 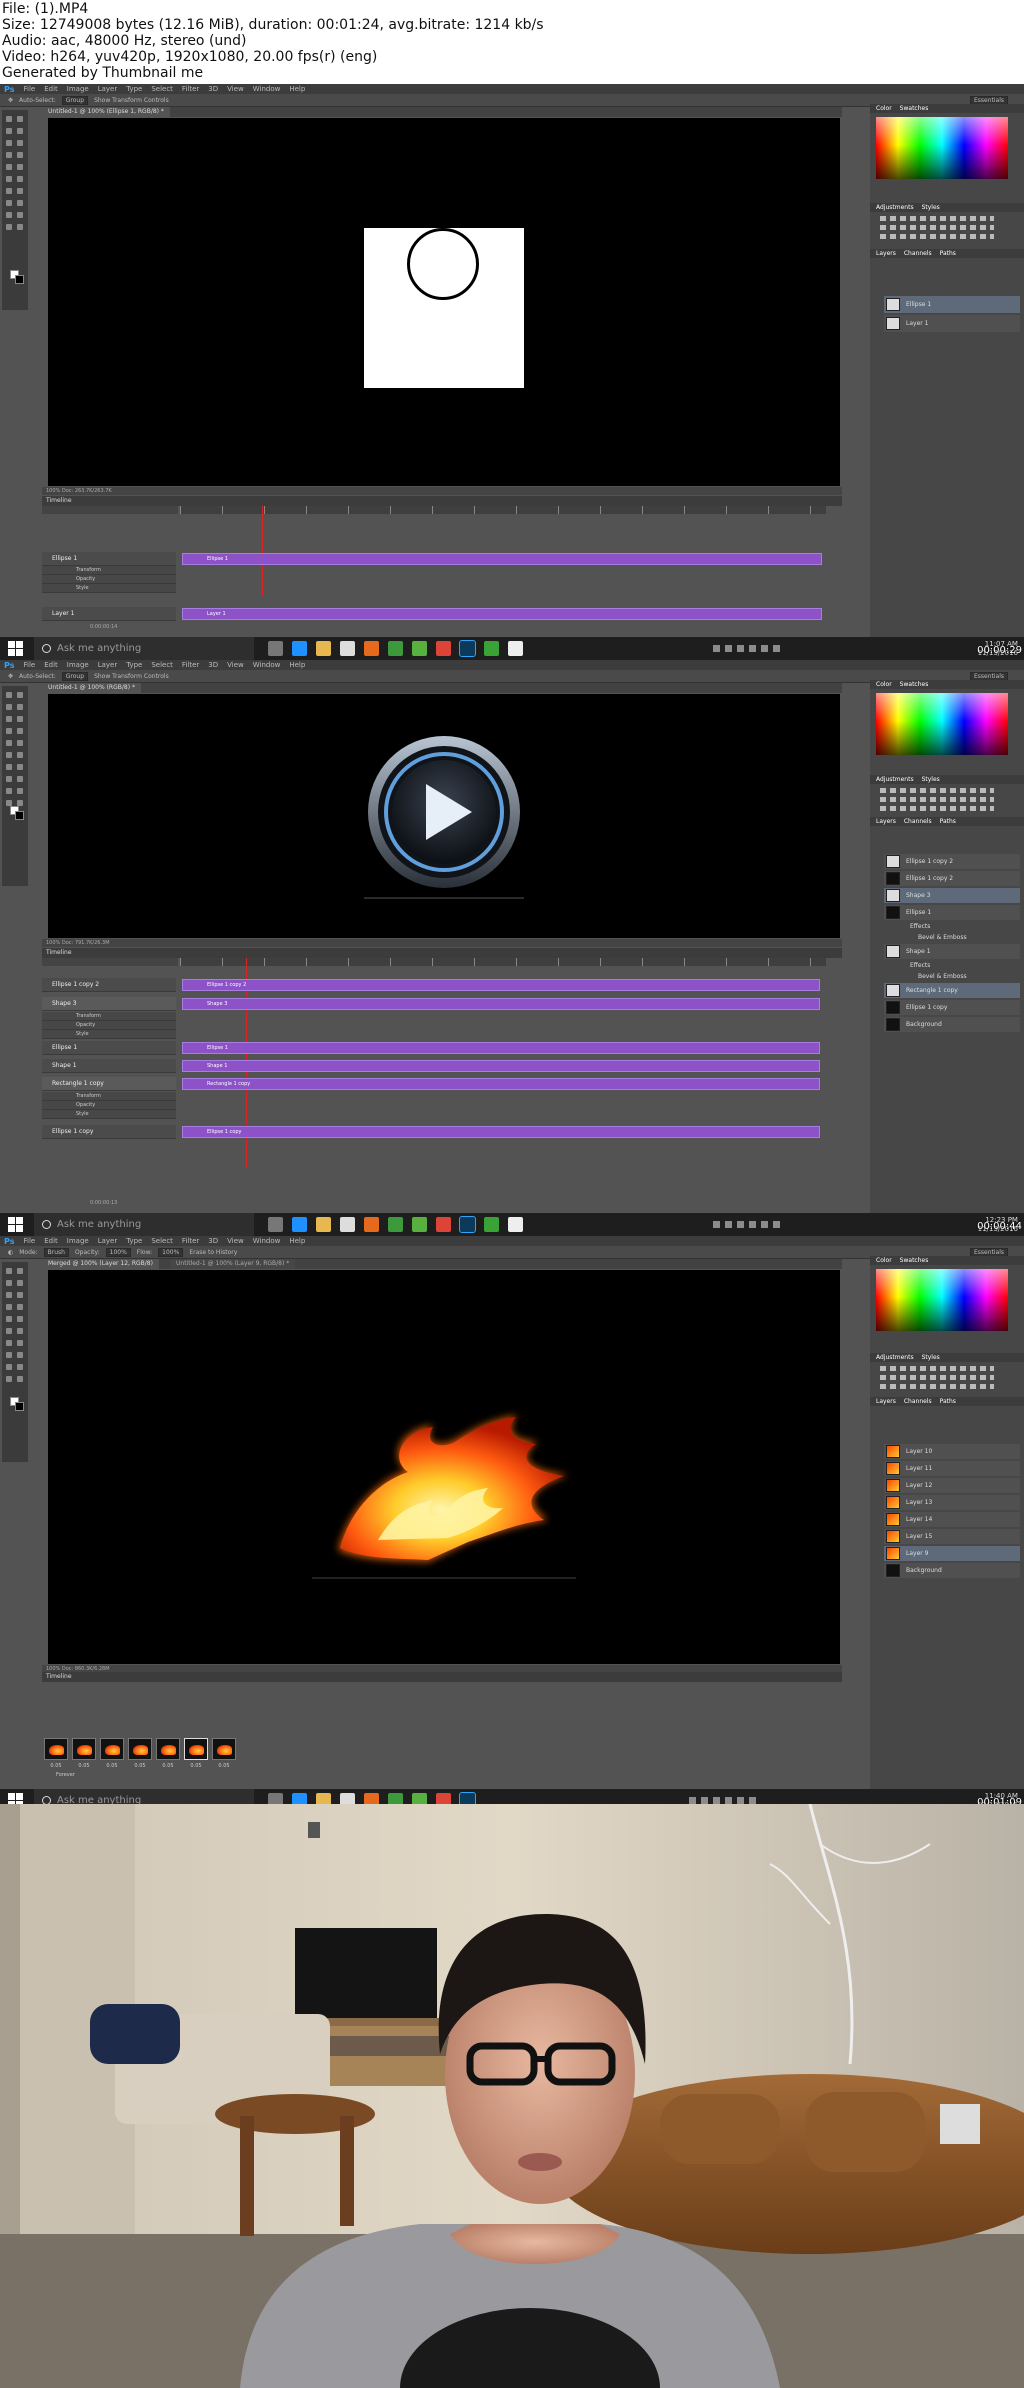 I want to click on show-transform-checkbox: Show Transform Controls, so click(x=131, y=100).